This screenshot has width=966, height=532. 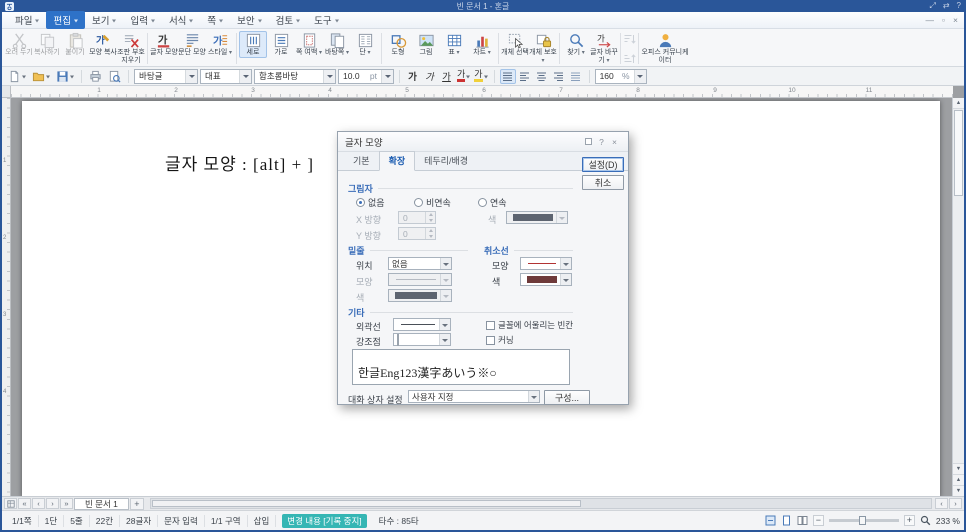 I want to click on ribbon-object-protect: 개체 보호, so click(x=543, y=48).